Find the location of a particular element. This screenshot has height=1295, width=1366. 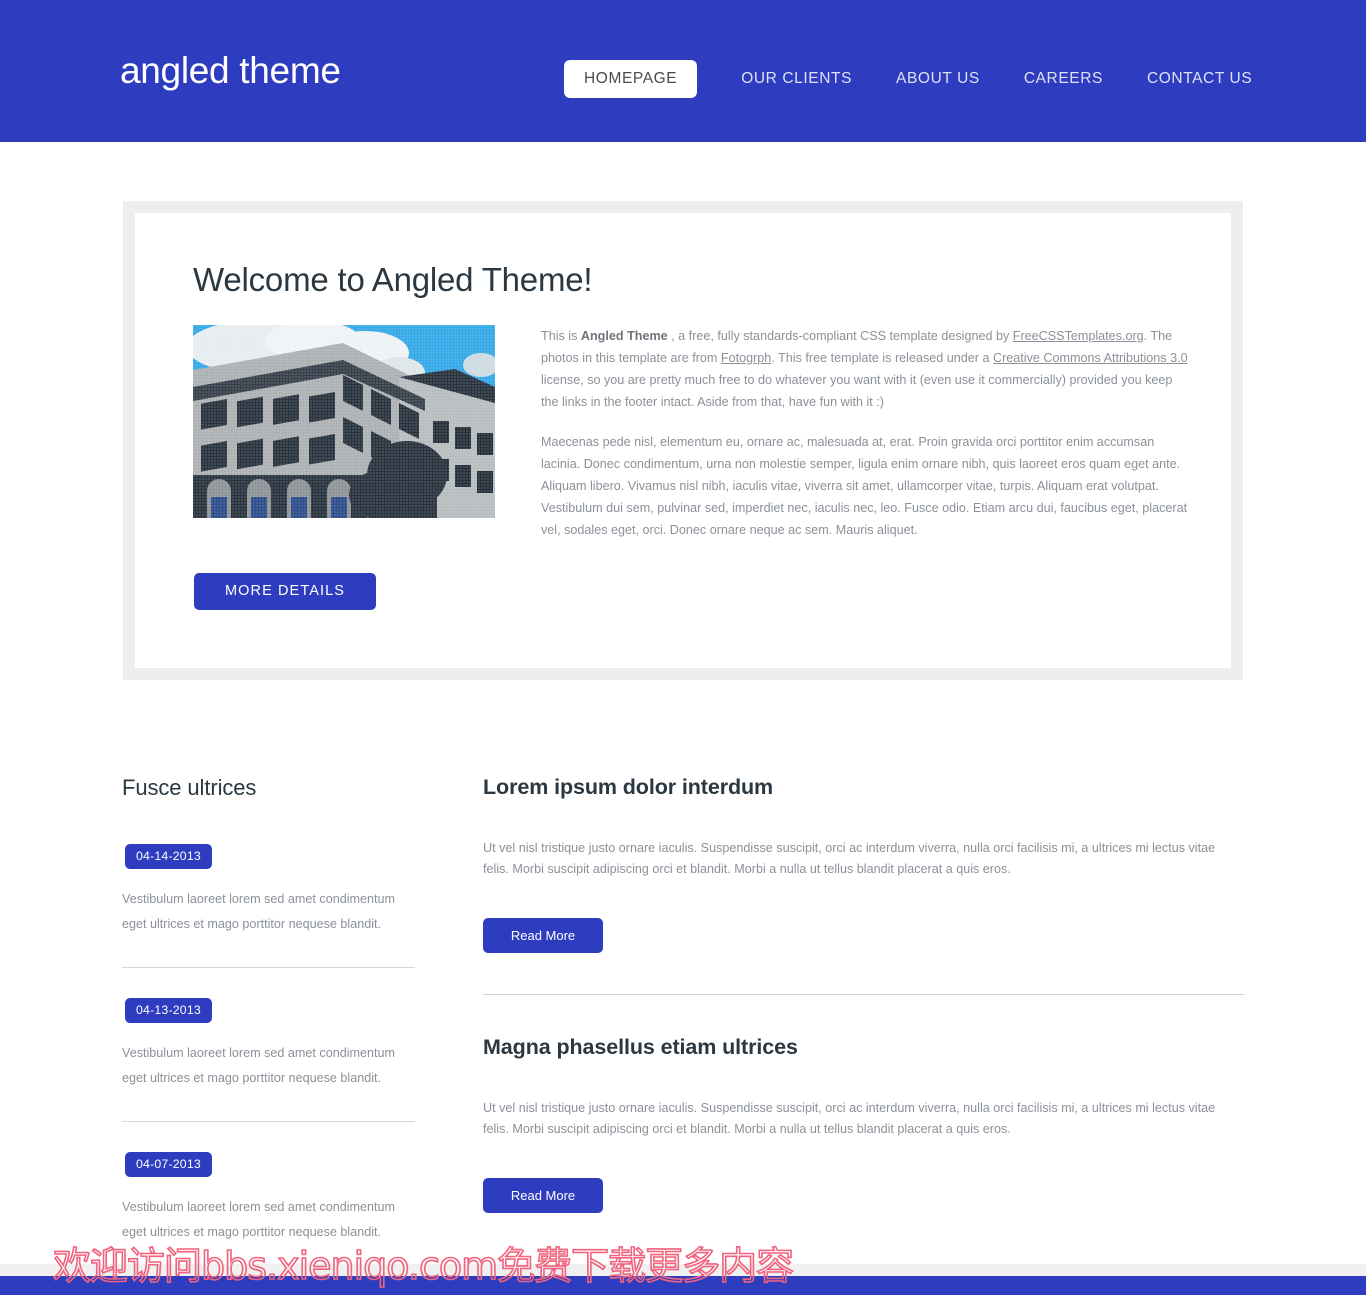

site-logo: angled theme is located at coordinates (230, 70).